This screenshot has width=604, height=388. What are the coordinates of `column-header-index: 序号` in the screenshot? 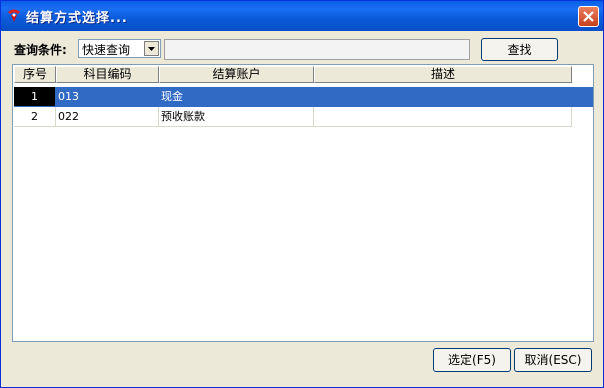 It's located at (35, 74).